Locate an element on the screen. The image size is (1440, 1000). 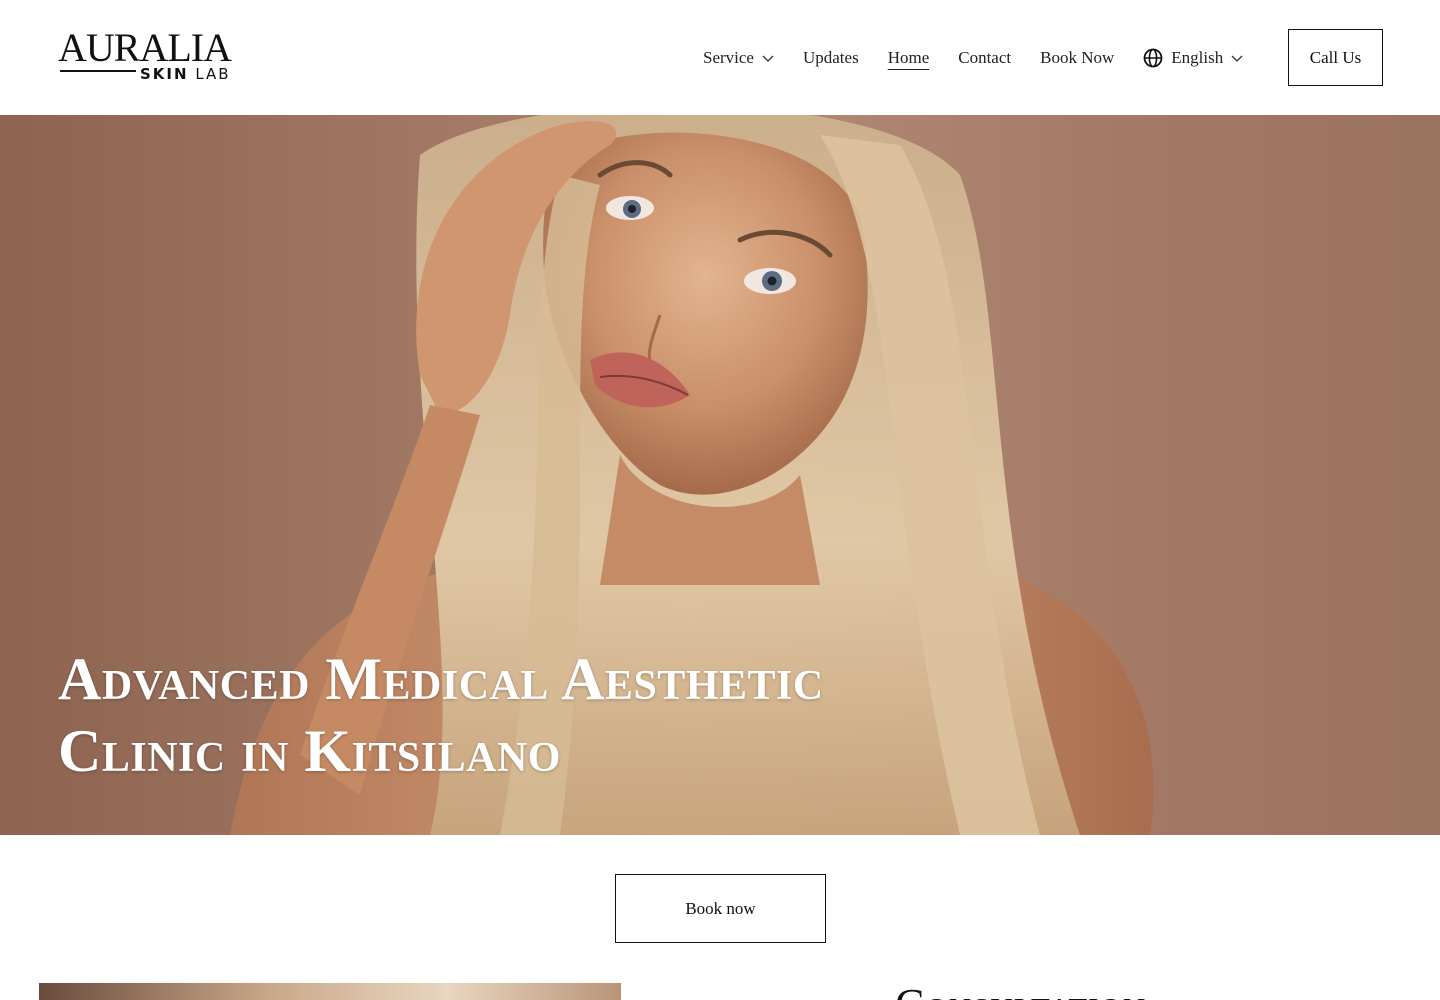
logo-sub-light: LAB is located at coordinates (213, 74).